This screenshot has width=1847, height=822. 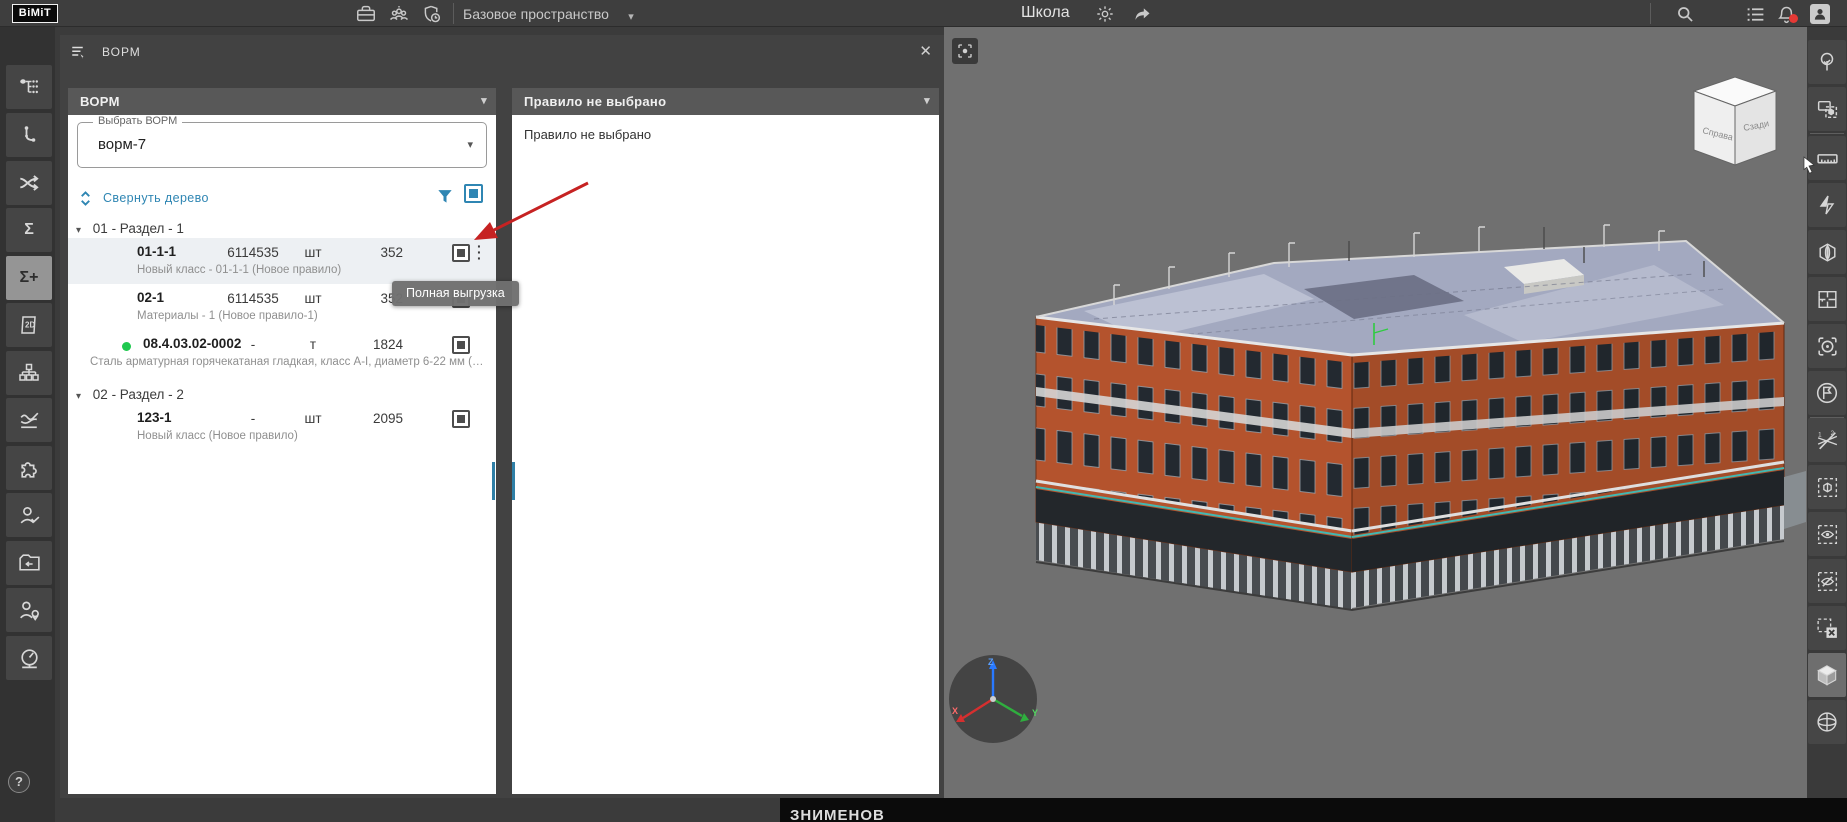 I want to click on navigation-cube: Справа Сзади, so click(x=1734, y=123).